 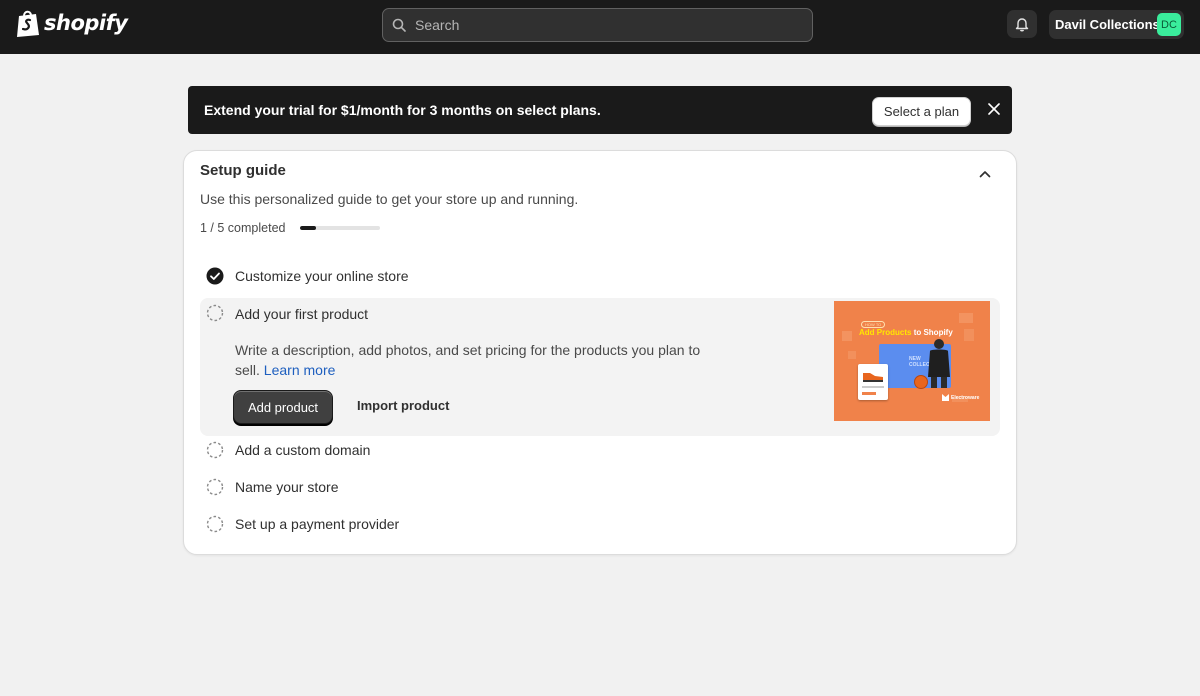 I want to click on step-label: Set up a payment provider, so click(x=317, y=524).